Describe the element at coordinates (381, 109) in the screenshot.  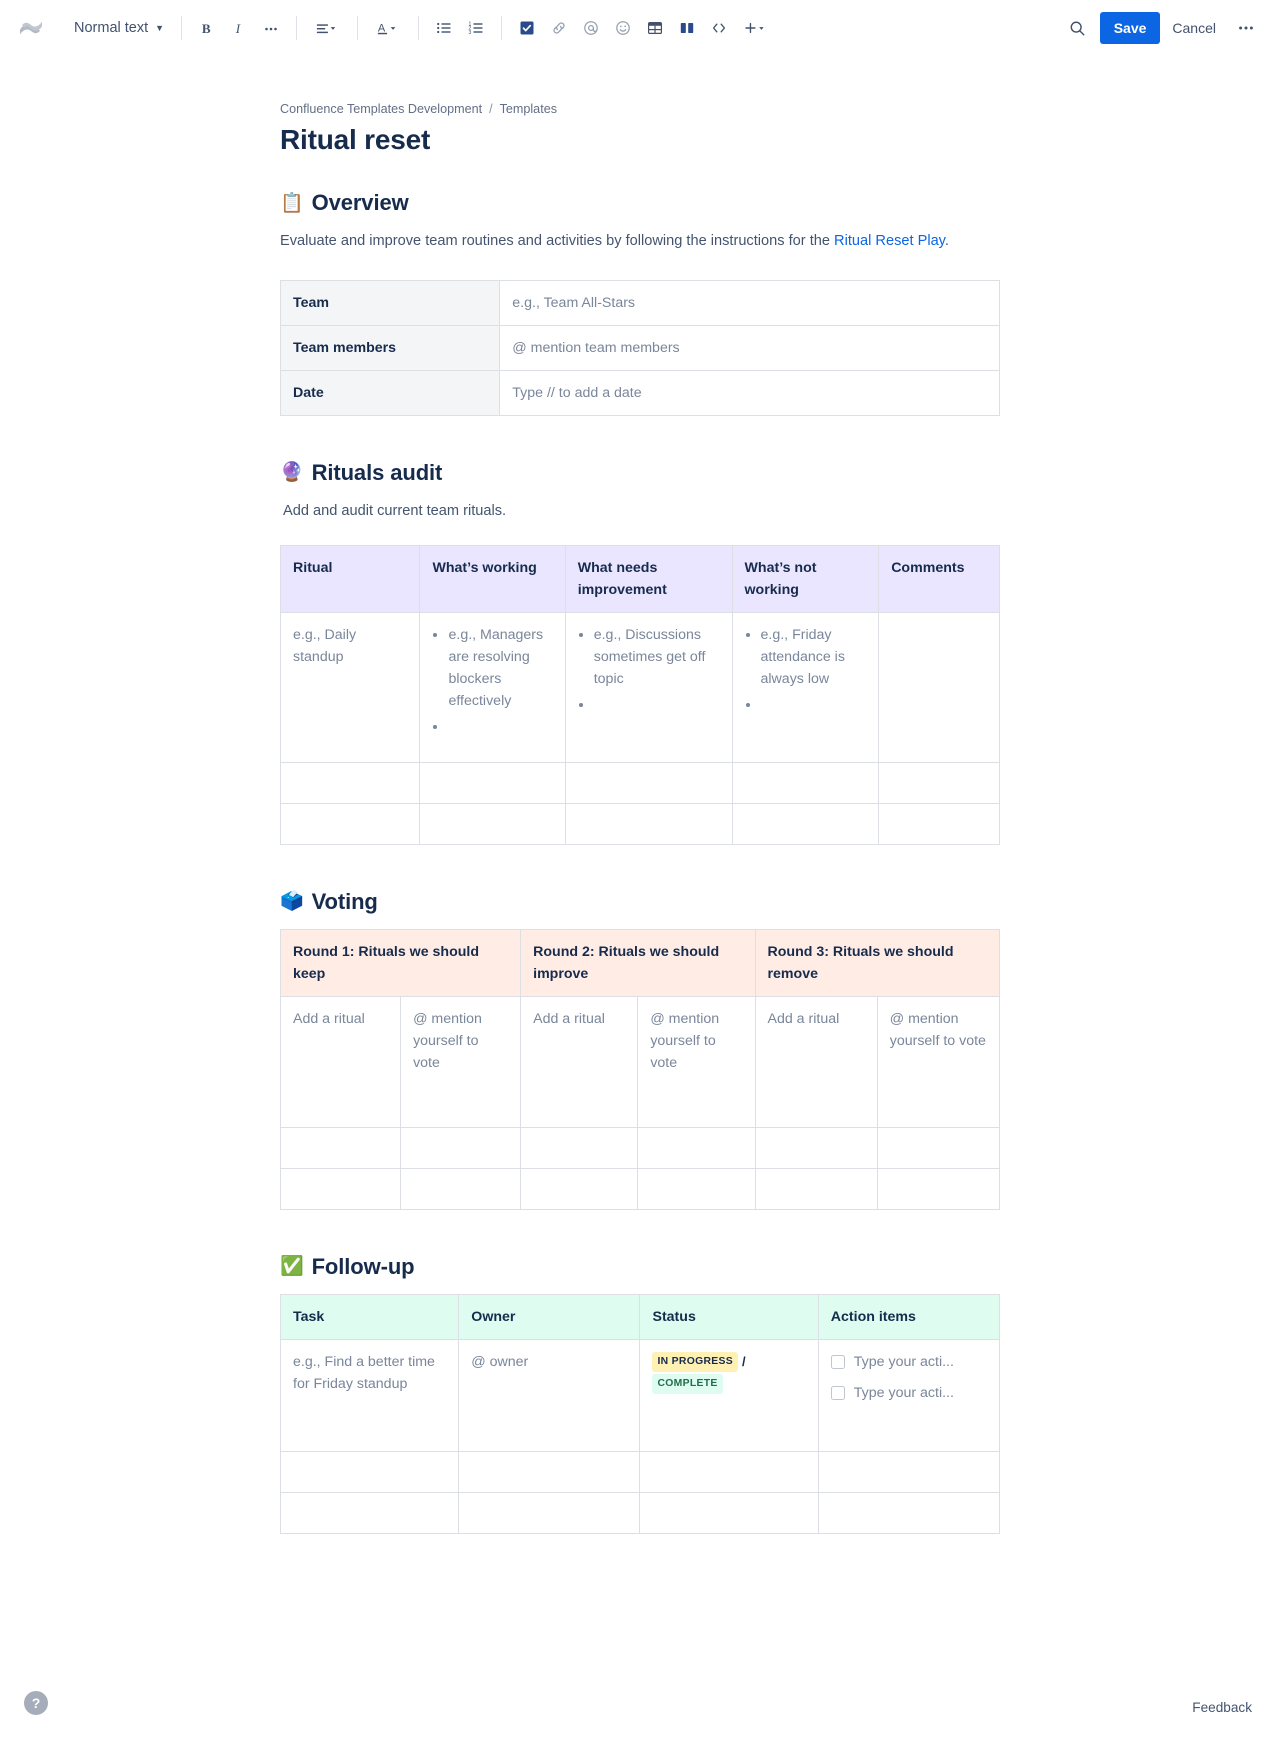
I see `breadcrumb-space-link: Confluence Templates Development` at that location.